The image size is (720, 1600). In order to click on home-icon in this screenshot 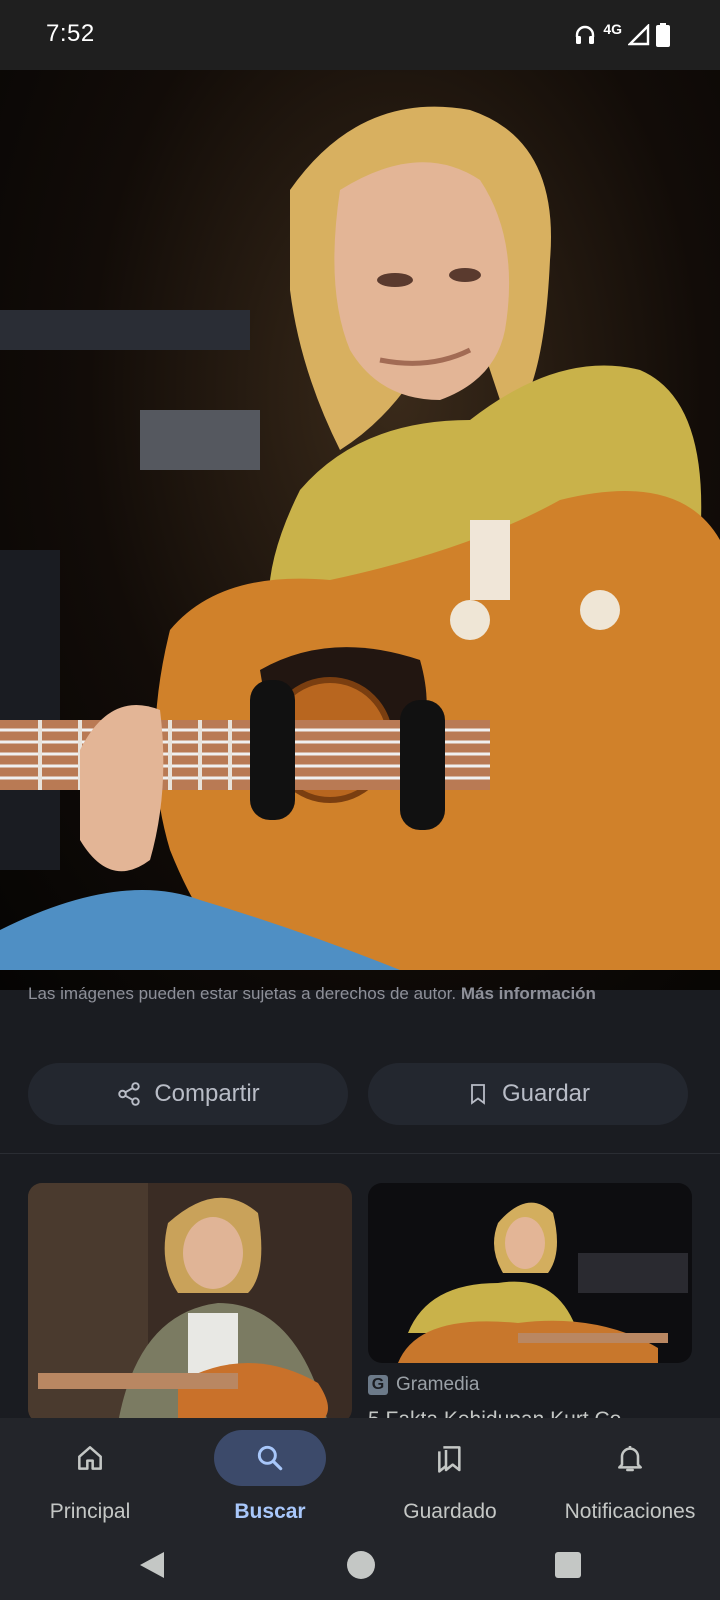, I will do `click(90, 1458)`.